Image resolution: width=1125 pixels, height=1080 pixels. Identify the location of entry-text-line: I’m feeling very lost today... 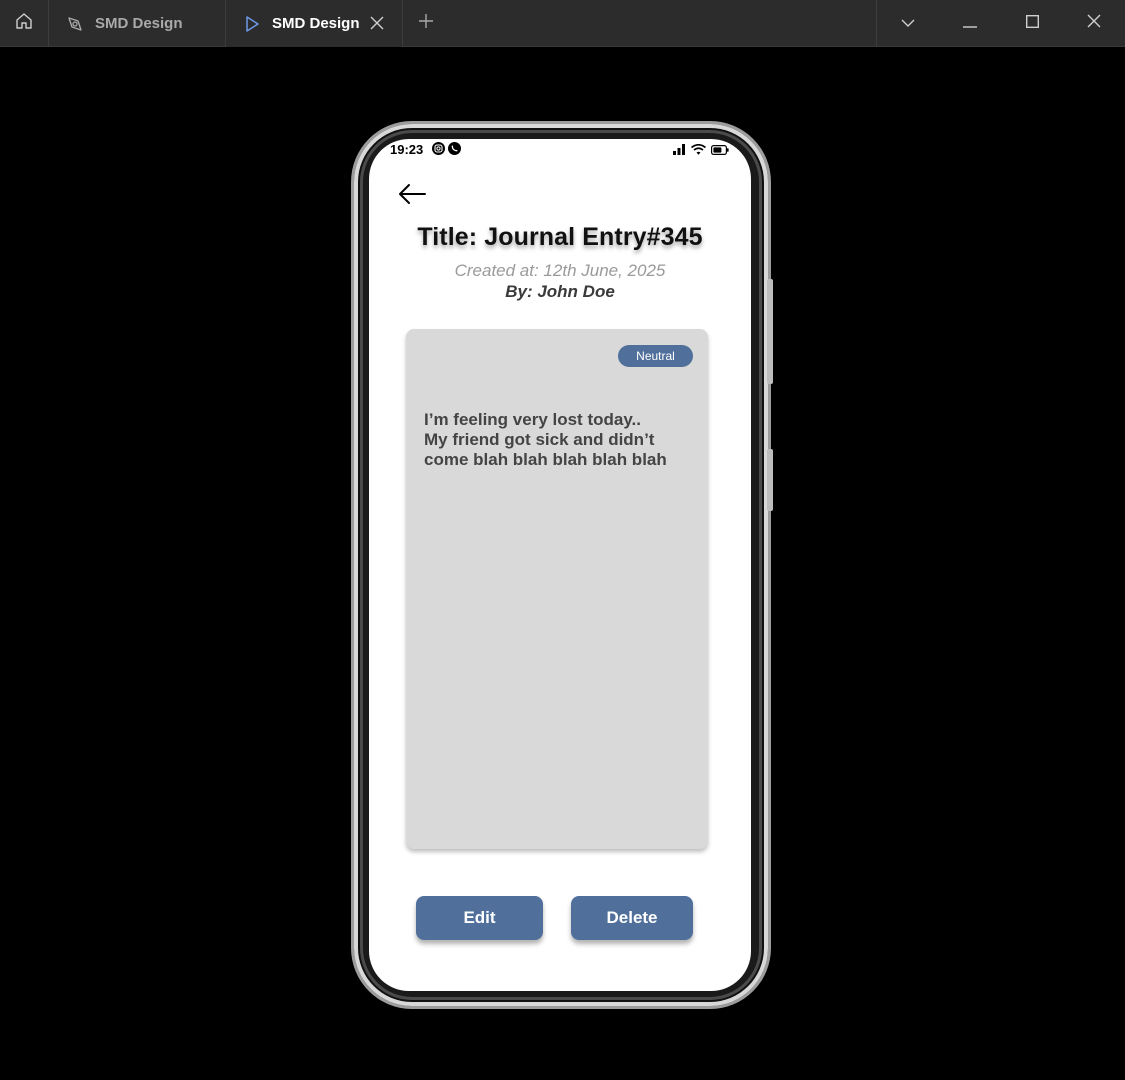
(532, 419).